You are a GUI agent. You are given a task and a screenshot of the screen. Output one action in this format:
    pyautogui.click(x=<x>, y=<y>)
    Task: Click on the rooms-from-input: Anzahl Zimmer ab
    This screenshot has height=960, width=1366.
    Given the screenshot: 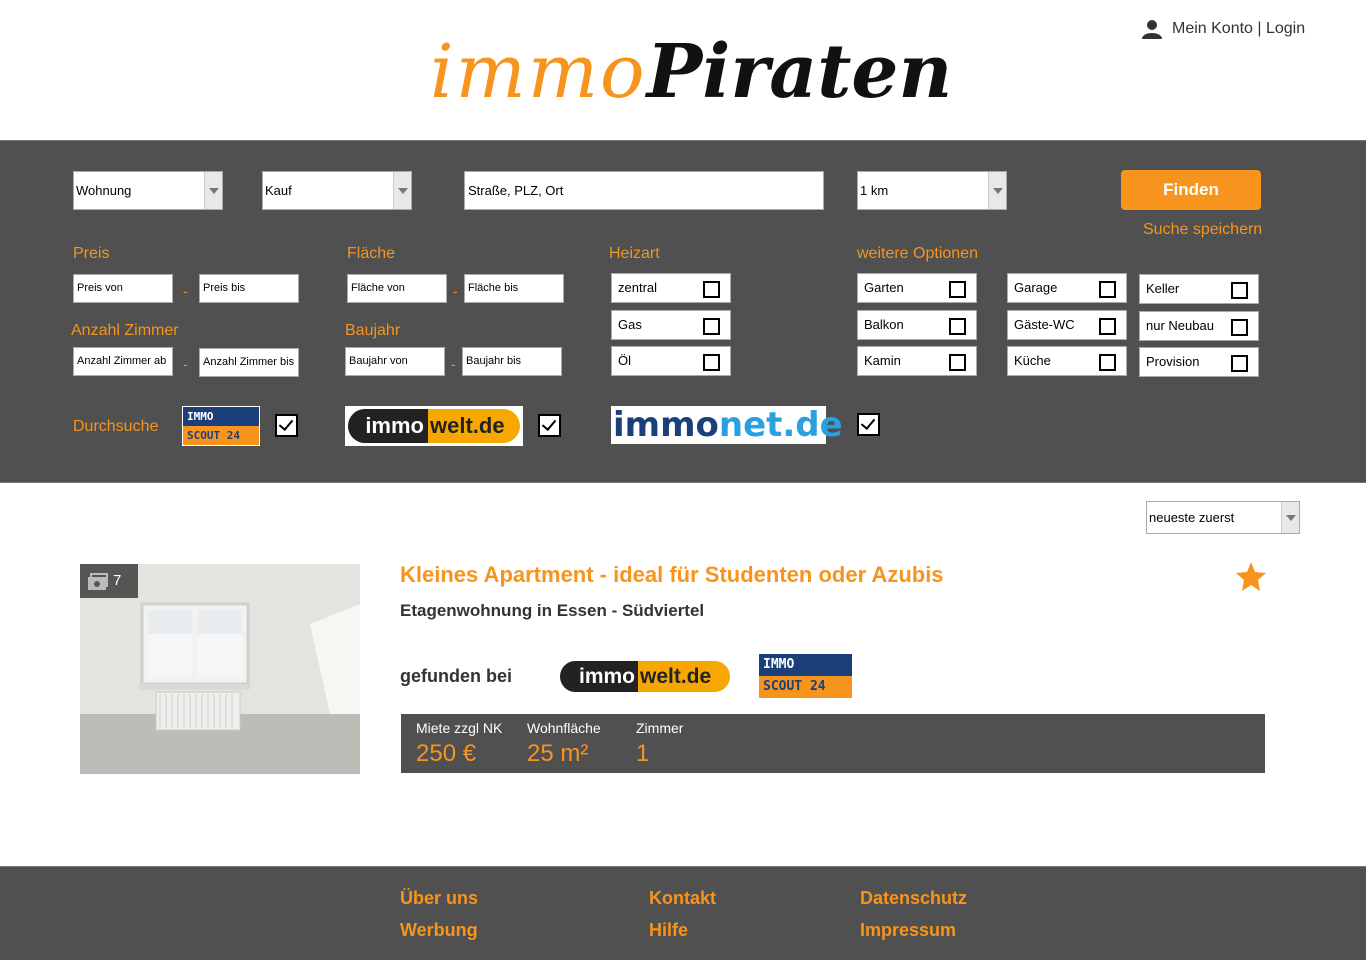 What is the action you would take?
    pyautogui.click(x=123, y=361)
    